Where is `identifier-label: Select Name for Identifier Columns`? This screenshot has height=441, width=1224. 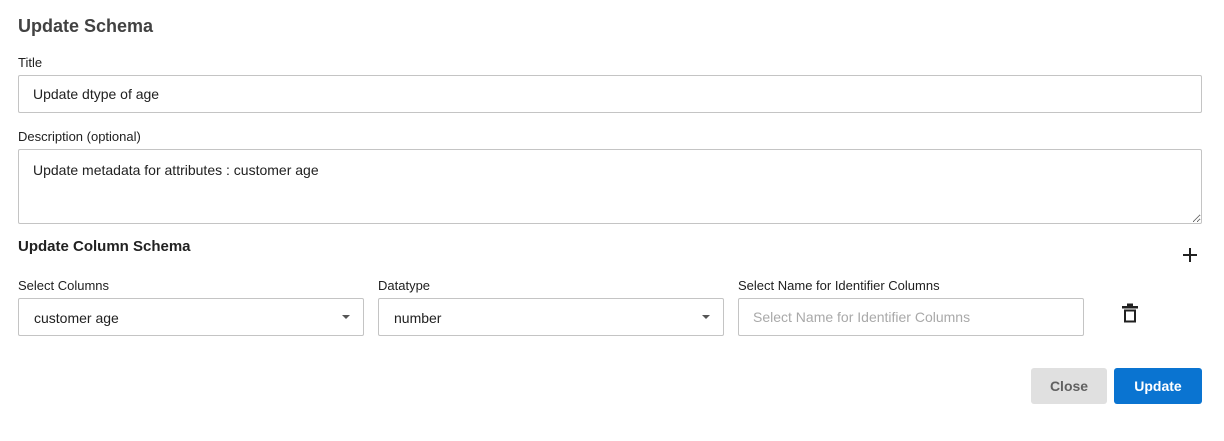
identifier-label: Select Name for Identifier Columns is located at coordinates (839, 285).